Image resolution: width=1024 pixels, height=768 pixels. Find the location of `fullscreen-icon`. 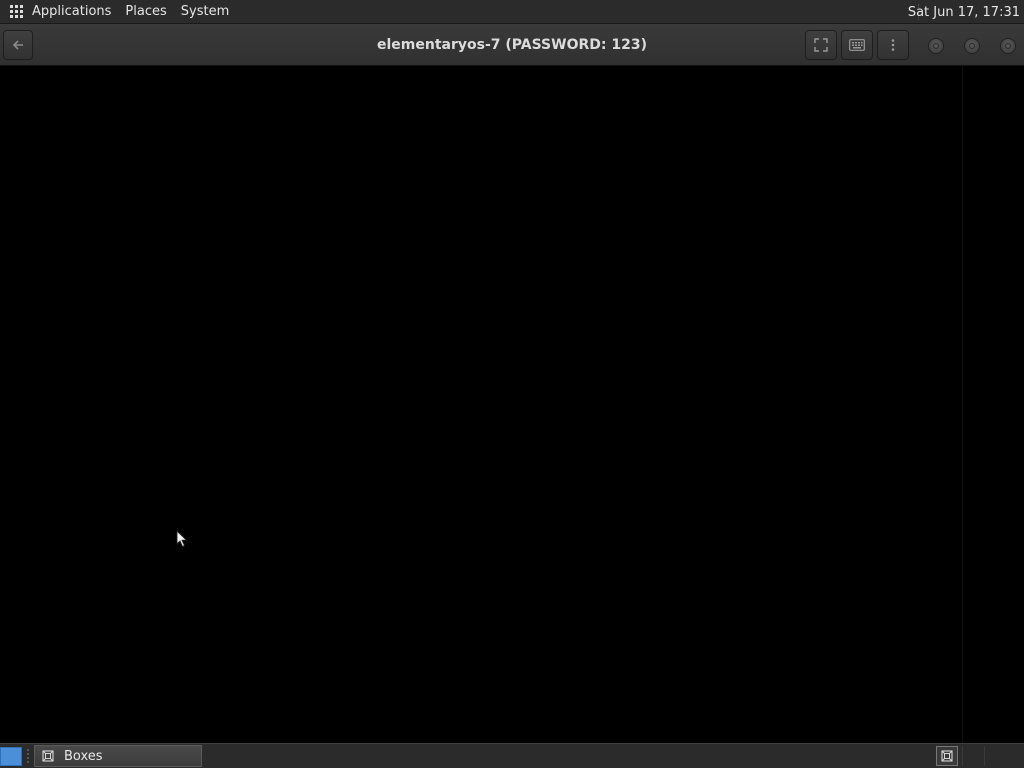

fullscreen-icon is located at coordinates (821, 45).